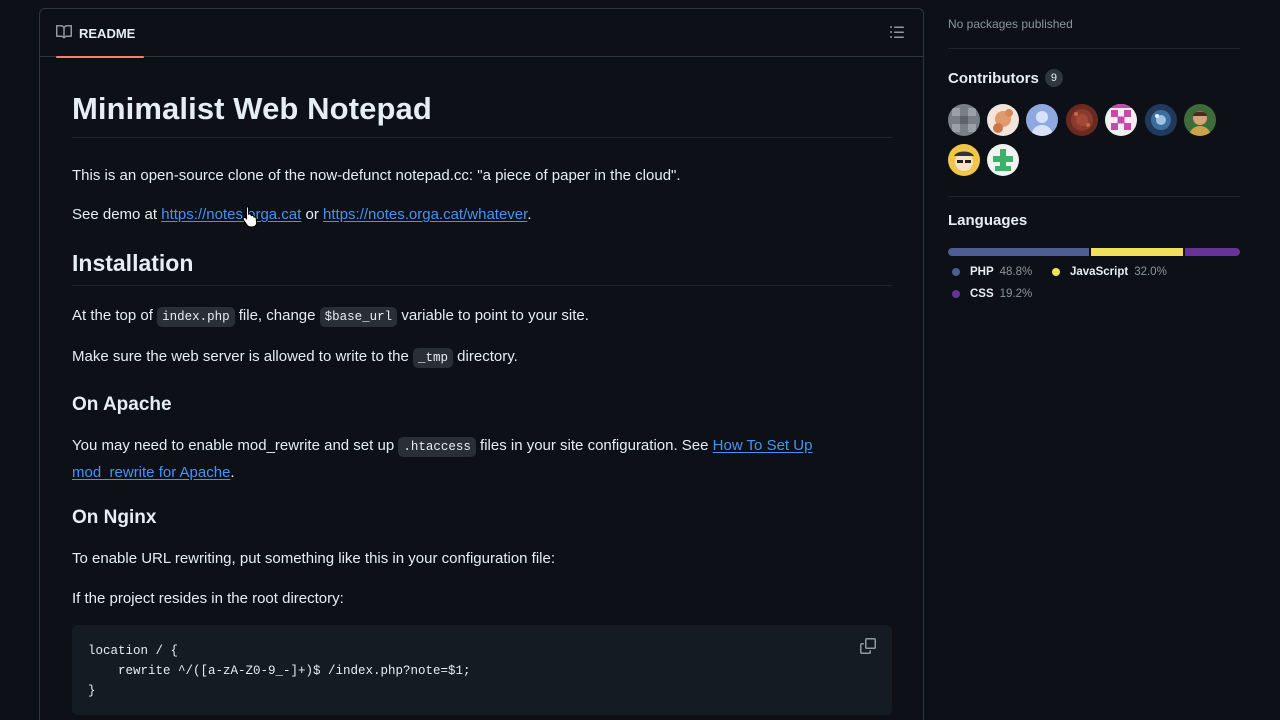 Image resolution: width=1280 pixels, height=720 pixels. I want to click on contributors-count: 9, so click(1053, 78).